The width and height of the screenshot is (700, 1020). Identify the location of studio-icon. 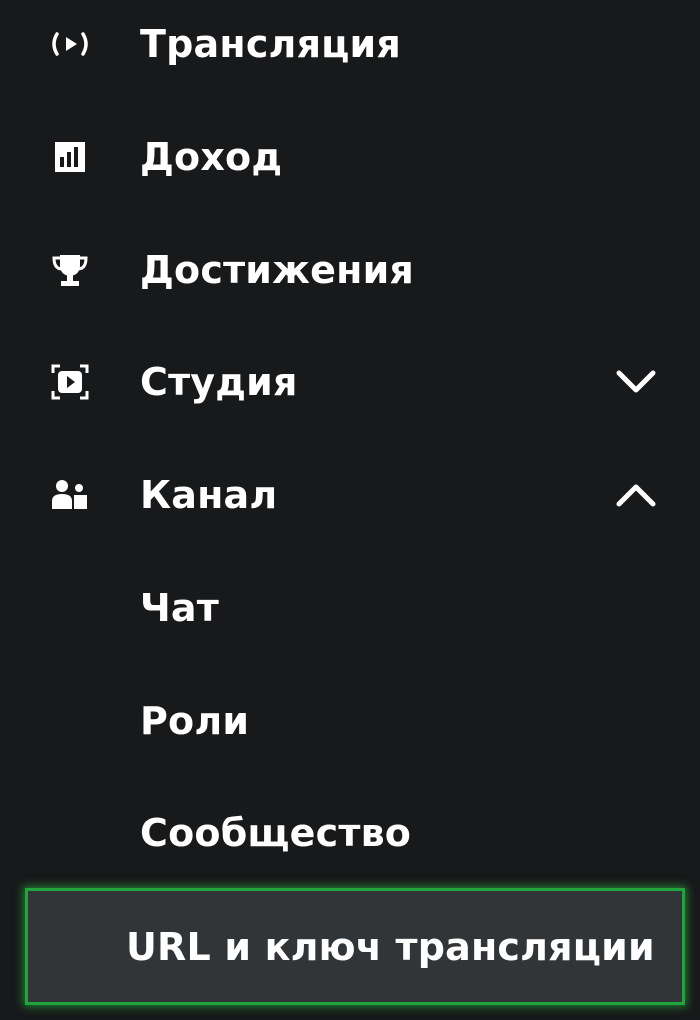
(70, 382).